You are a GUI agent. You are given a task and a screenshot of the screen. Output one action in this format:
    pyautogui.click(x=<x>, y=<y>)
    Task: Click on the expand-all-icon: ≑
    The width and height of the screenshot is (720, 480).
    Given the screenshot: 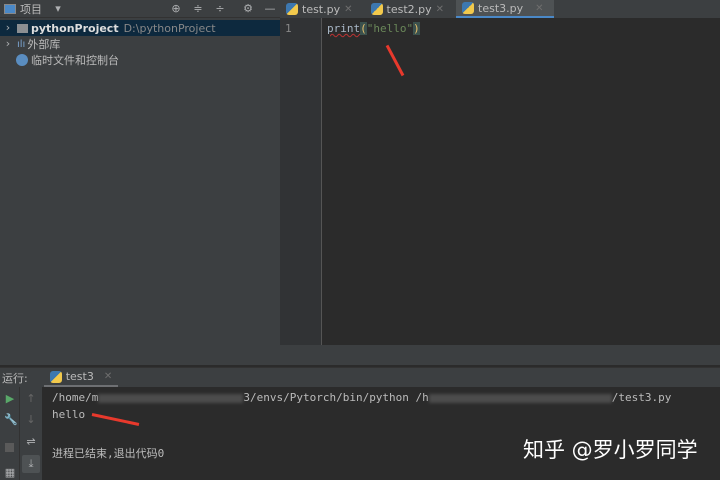 What is the action you would take?
    pyautogui.click(x=198, y=8)
    